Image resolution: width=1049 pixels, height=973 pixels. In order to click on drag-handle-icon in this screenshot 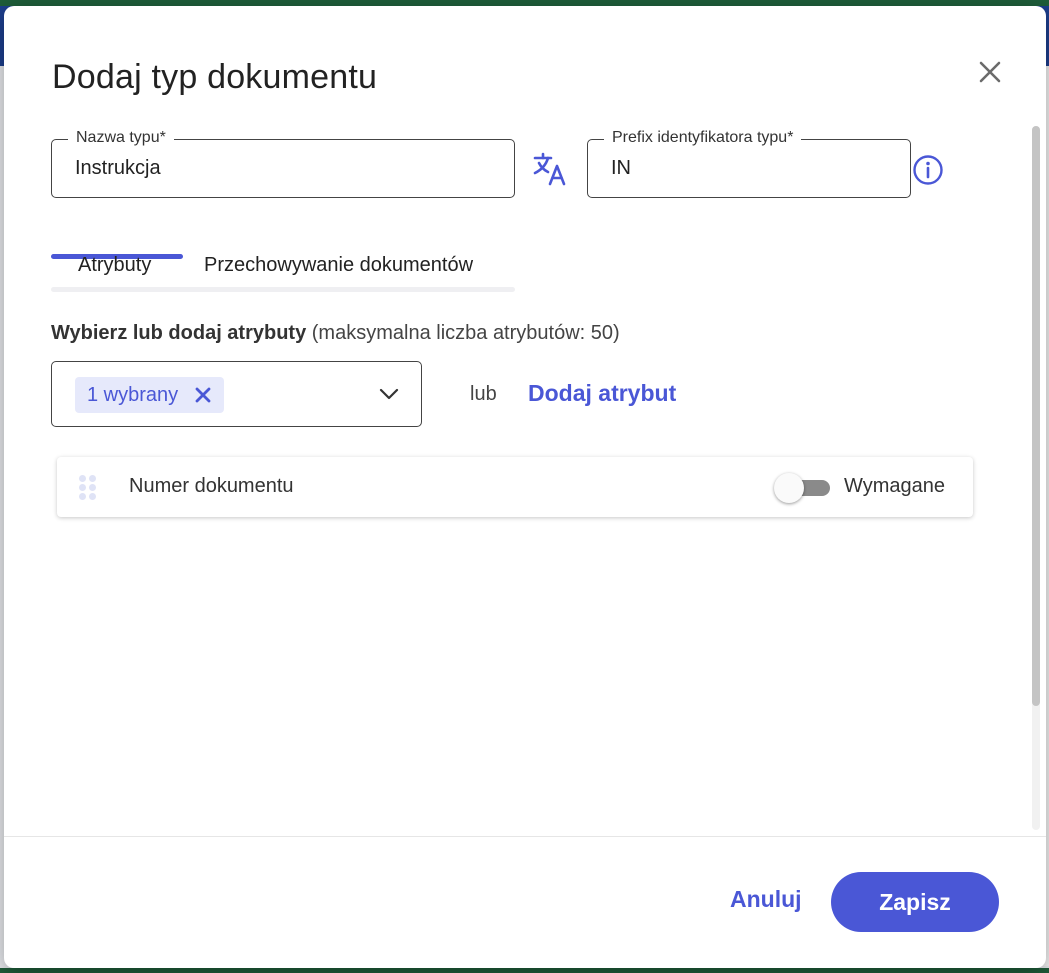, I will do `click(87, 488)`.